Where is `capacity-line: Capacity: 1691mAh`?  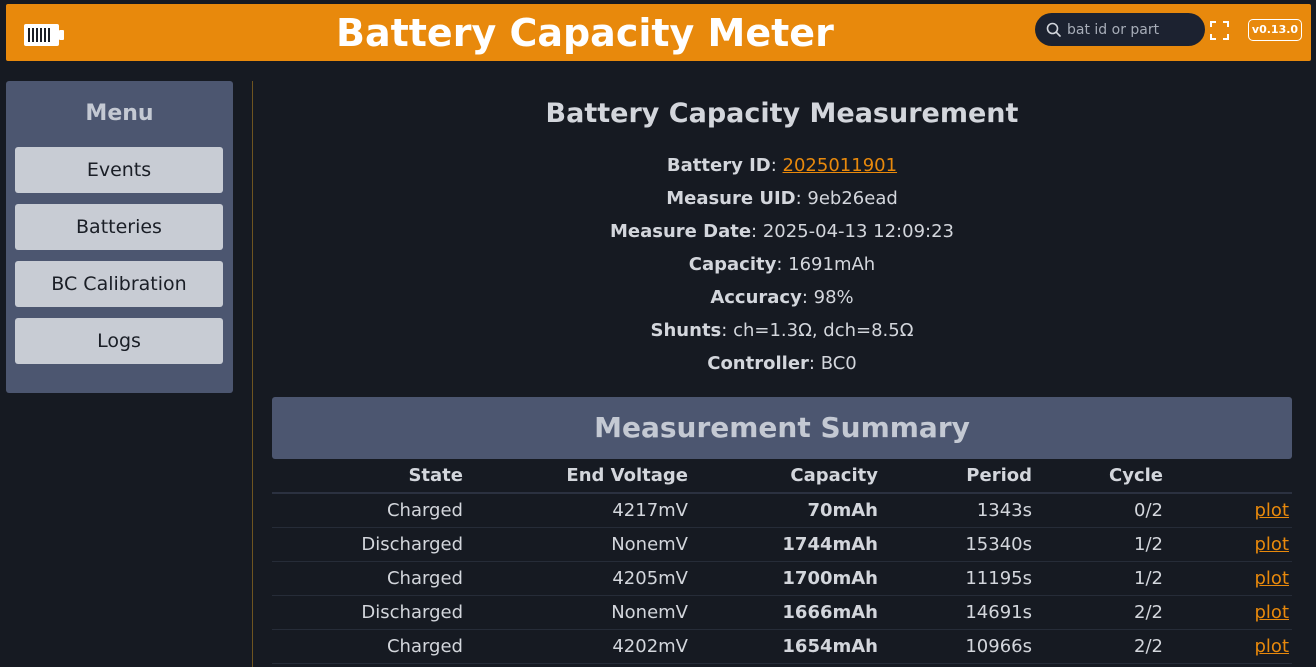 capacity-line: Capacity: 1691mAh is located at coordinates (782, 264).